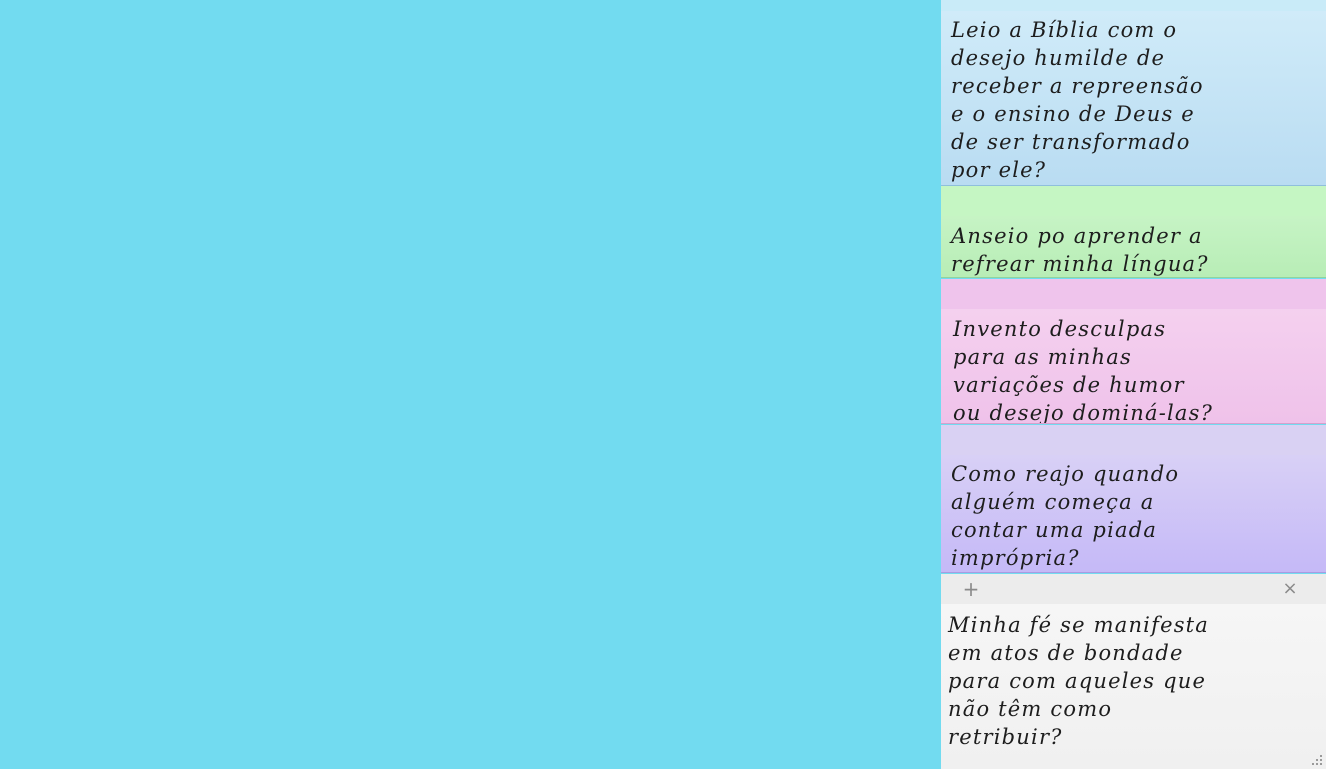 Image resolution: width=1326 pixels, height=769 pixels. Describe the element at coordinates (971, 589) in the screenshot. I see `plus-icon: +` at that location.